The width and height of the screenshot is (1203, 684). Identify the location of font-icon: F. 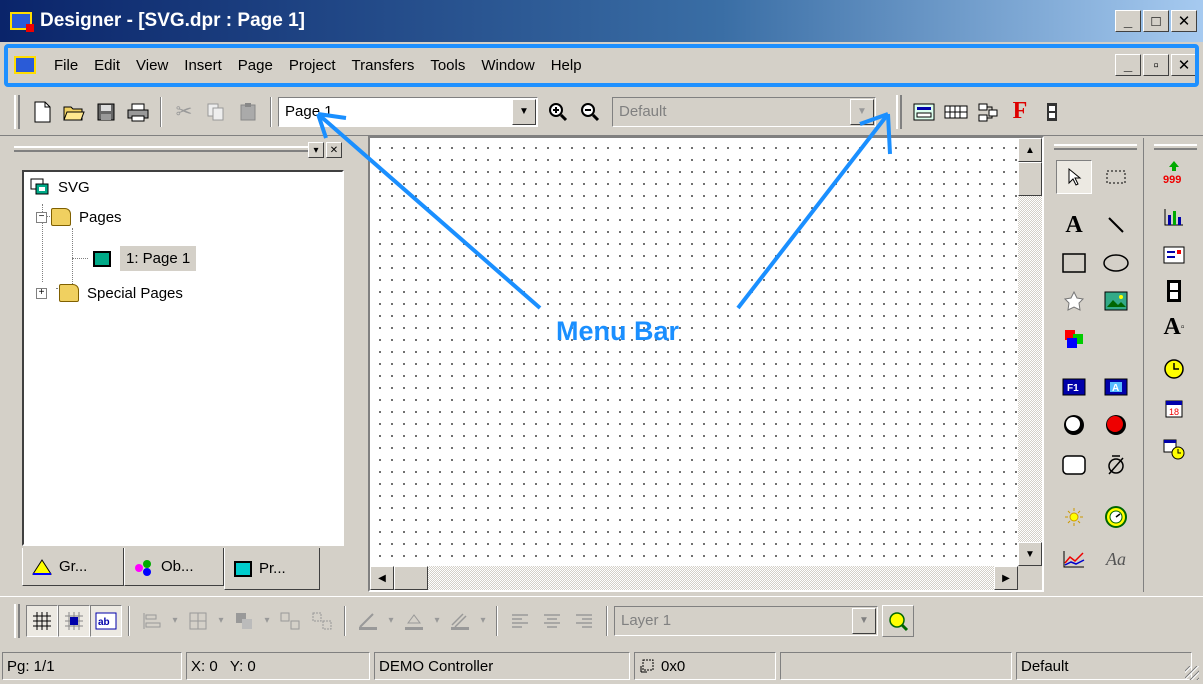
(1020, 112).